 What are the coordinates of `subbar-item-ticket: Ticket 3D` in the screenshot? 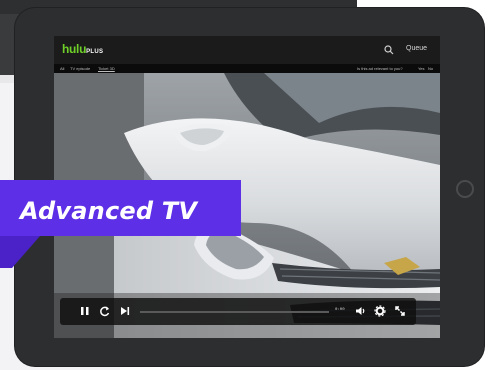 It's located at (106, 68).